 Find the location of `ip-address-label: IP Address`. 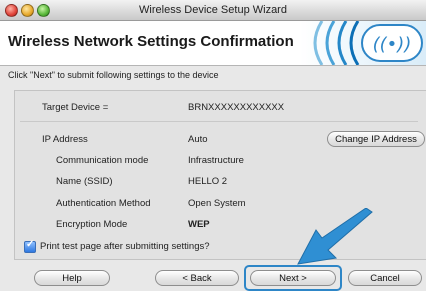

ip-address-label: IP Address is located at coordinates (65, 139).